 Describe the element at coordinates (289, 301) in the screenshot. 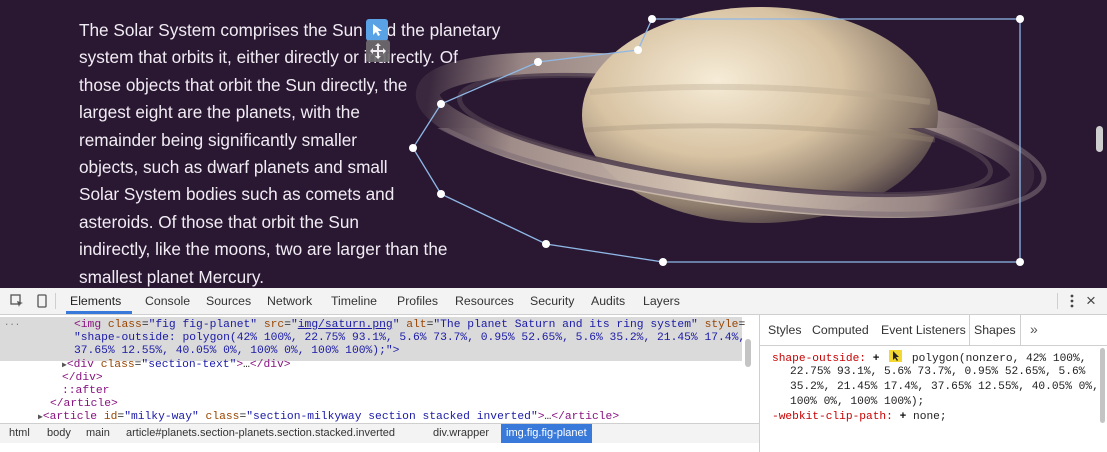

I see `tab-network: Network` at that location.